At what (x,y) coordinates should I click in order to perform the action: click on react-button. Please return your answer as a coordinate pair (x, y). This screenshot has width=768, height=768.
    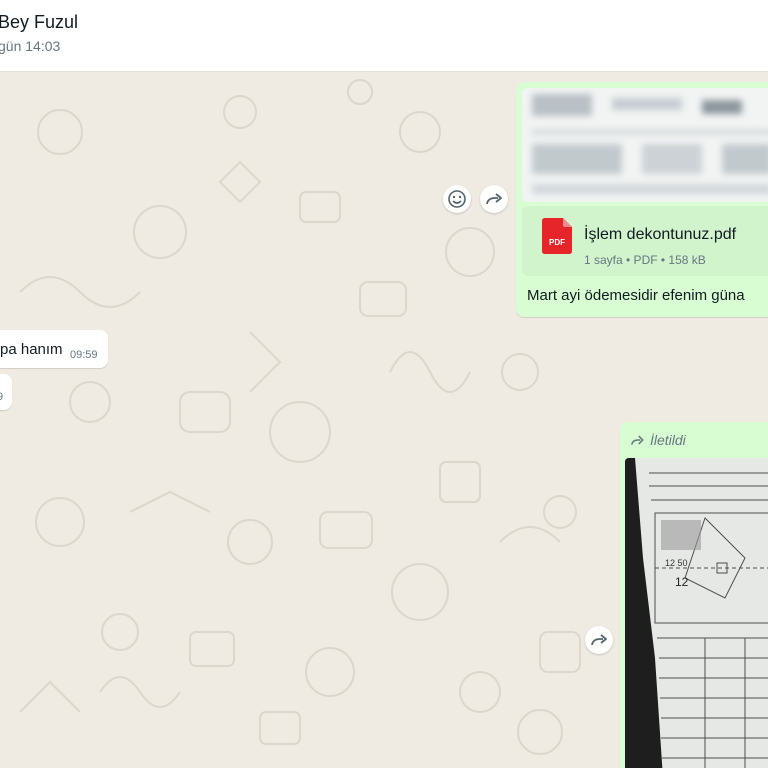
    Looking at the image, I should click on (457, 199).